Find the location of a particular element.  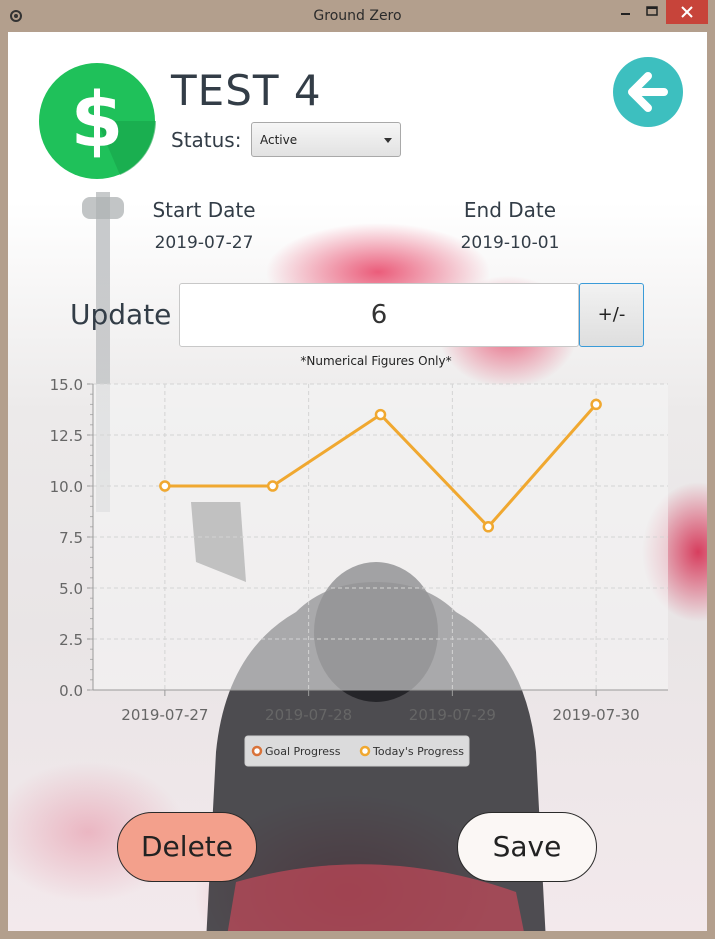

window-frame-bottom is located at coordinates (357, 935).